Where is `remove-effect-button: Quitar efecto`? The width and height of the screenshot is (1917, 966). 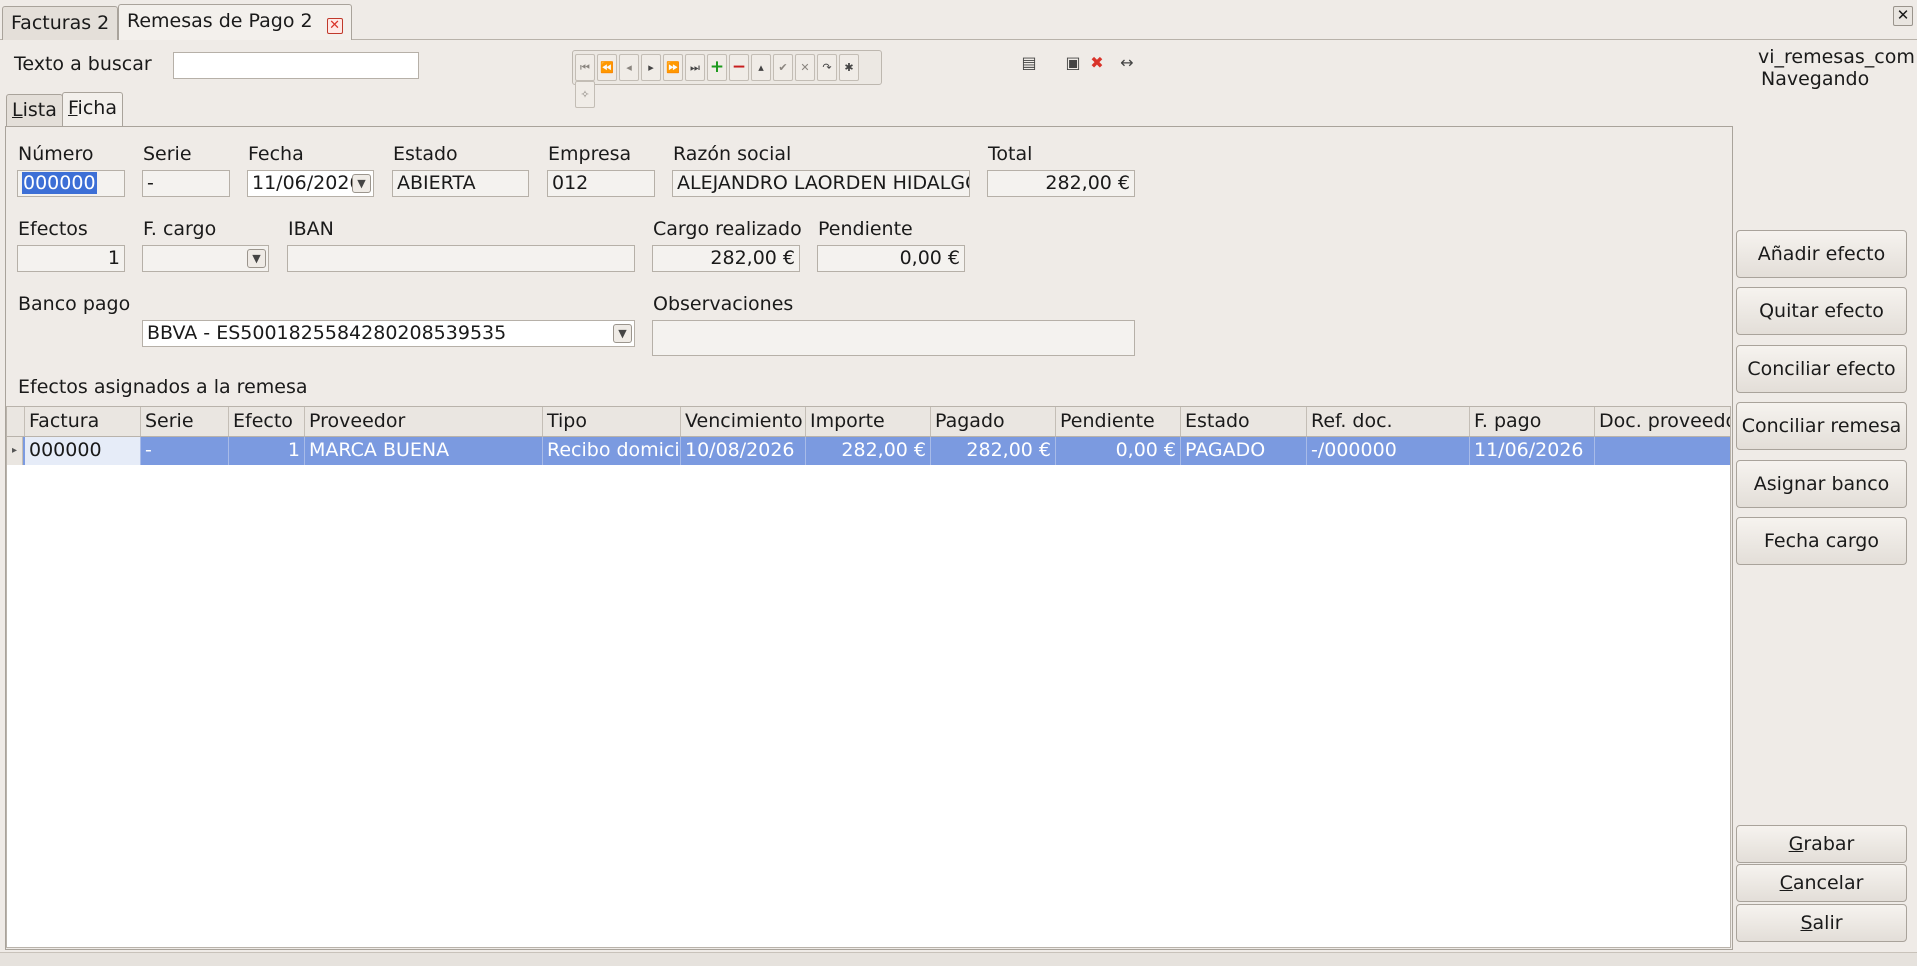
remove-effect-button: Quitar efecto is located at coordinates (1821, 311).